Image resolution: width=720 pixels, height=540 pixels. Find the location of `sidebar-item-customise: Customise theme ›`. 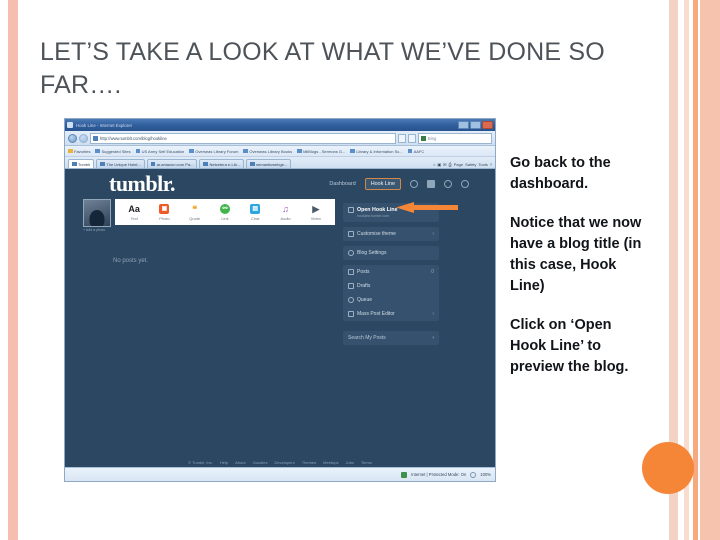

sidebar-item-customise: Customise theme › is located at coordinates (391, 234).